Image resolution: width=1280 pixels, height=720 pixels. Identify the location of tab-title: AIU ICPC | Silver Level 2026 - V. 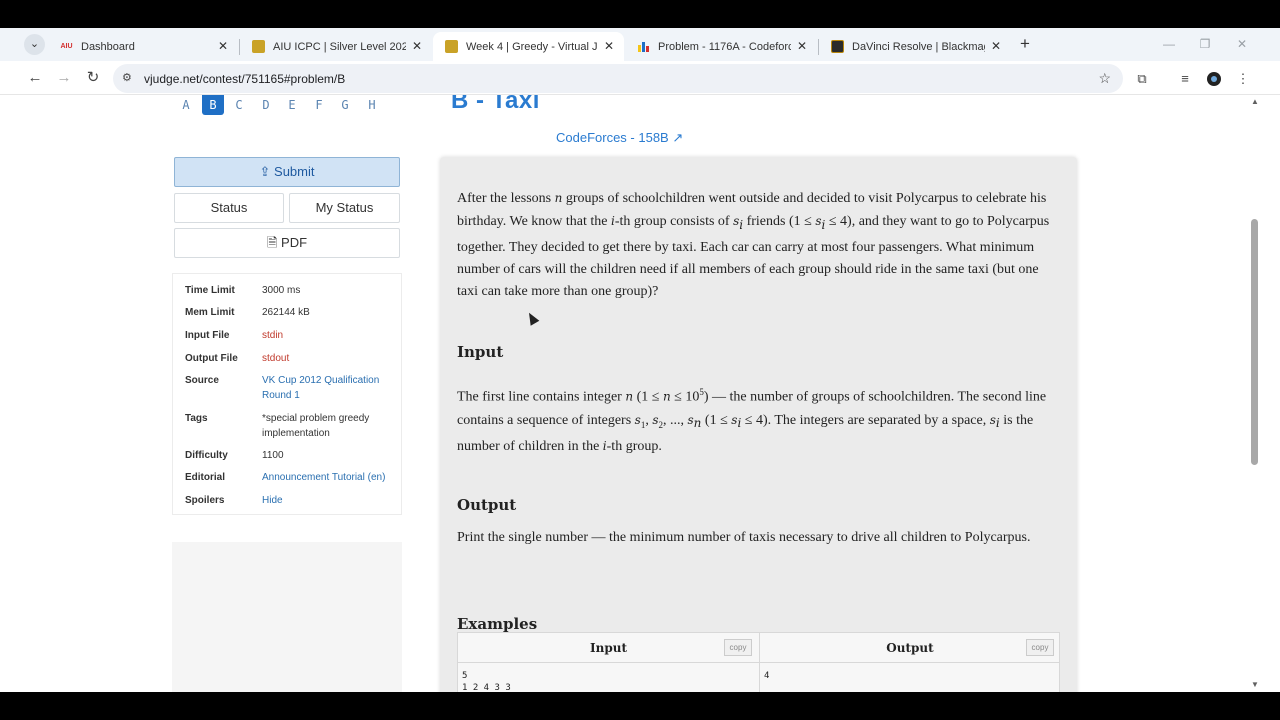
(339, 47).